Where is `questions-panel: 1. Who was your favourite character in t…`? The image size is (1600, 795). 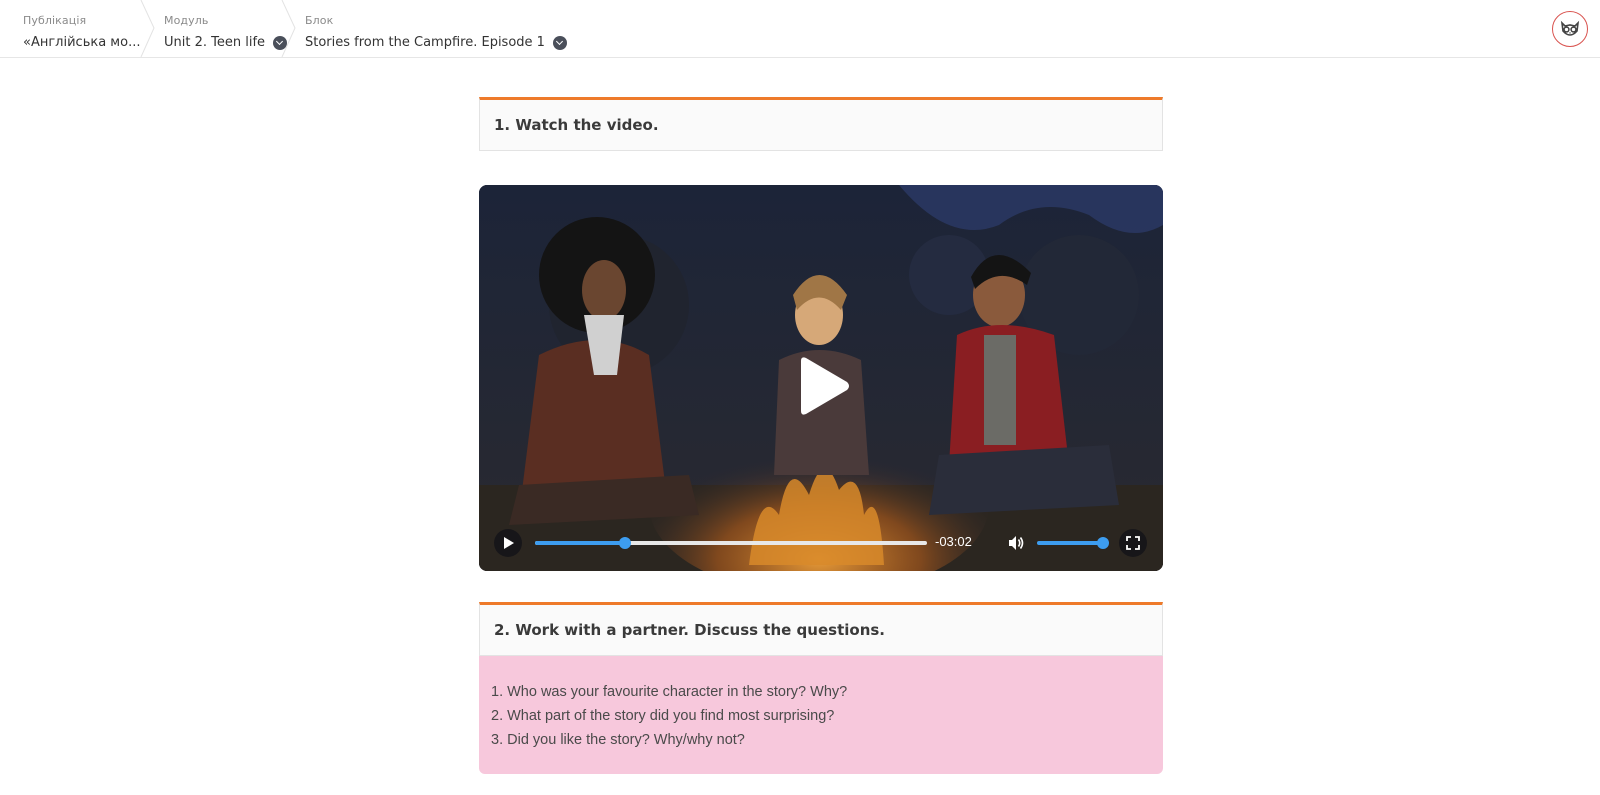 questions-panel: 1. Who was your favourite character in t… is located at coordinates (821, 715).